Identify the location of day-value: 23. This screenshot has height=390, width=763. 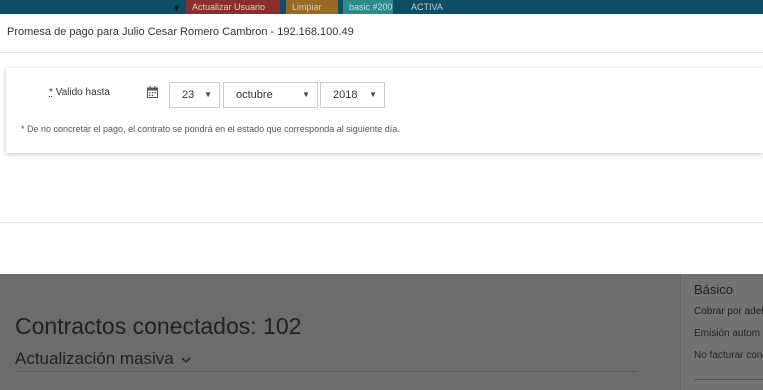
(188, 95).